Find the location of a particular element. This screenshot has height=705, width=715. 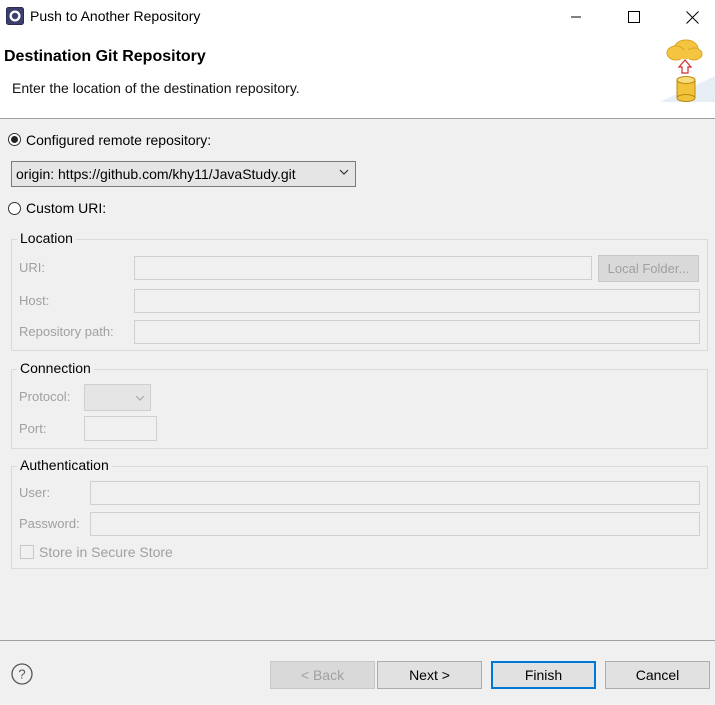

host-input is located at coordinates (417, 301).